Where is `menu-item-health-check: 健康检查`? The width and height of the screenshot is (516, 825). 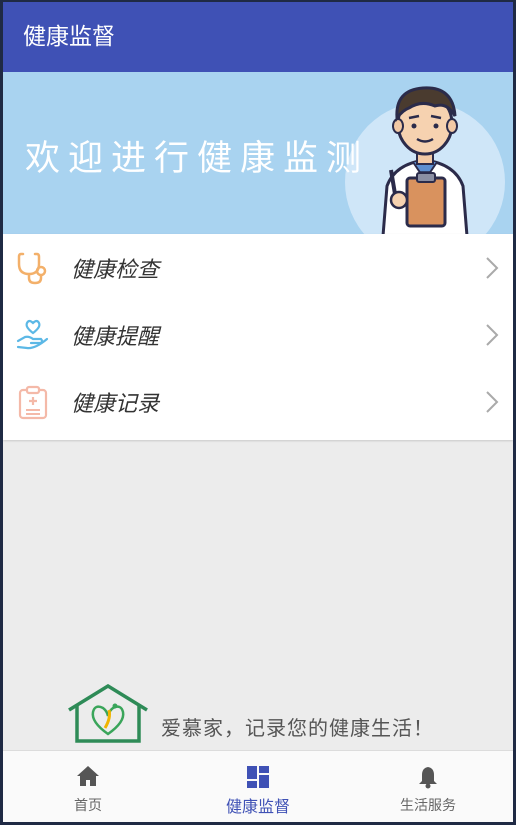 menu-item-health-check: 健康检查 is located at coordinates (258, 267).